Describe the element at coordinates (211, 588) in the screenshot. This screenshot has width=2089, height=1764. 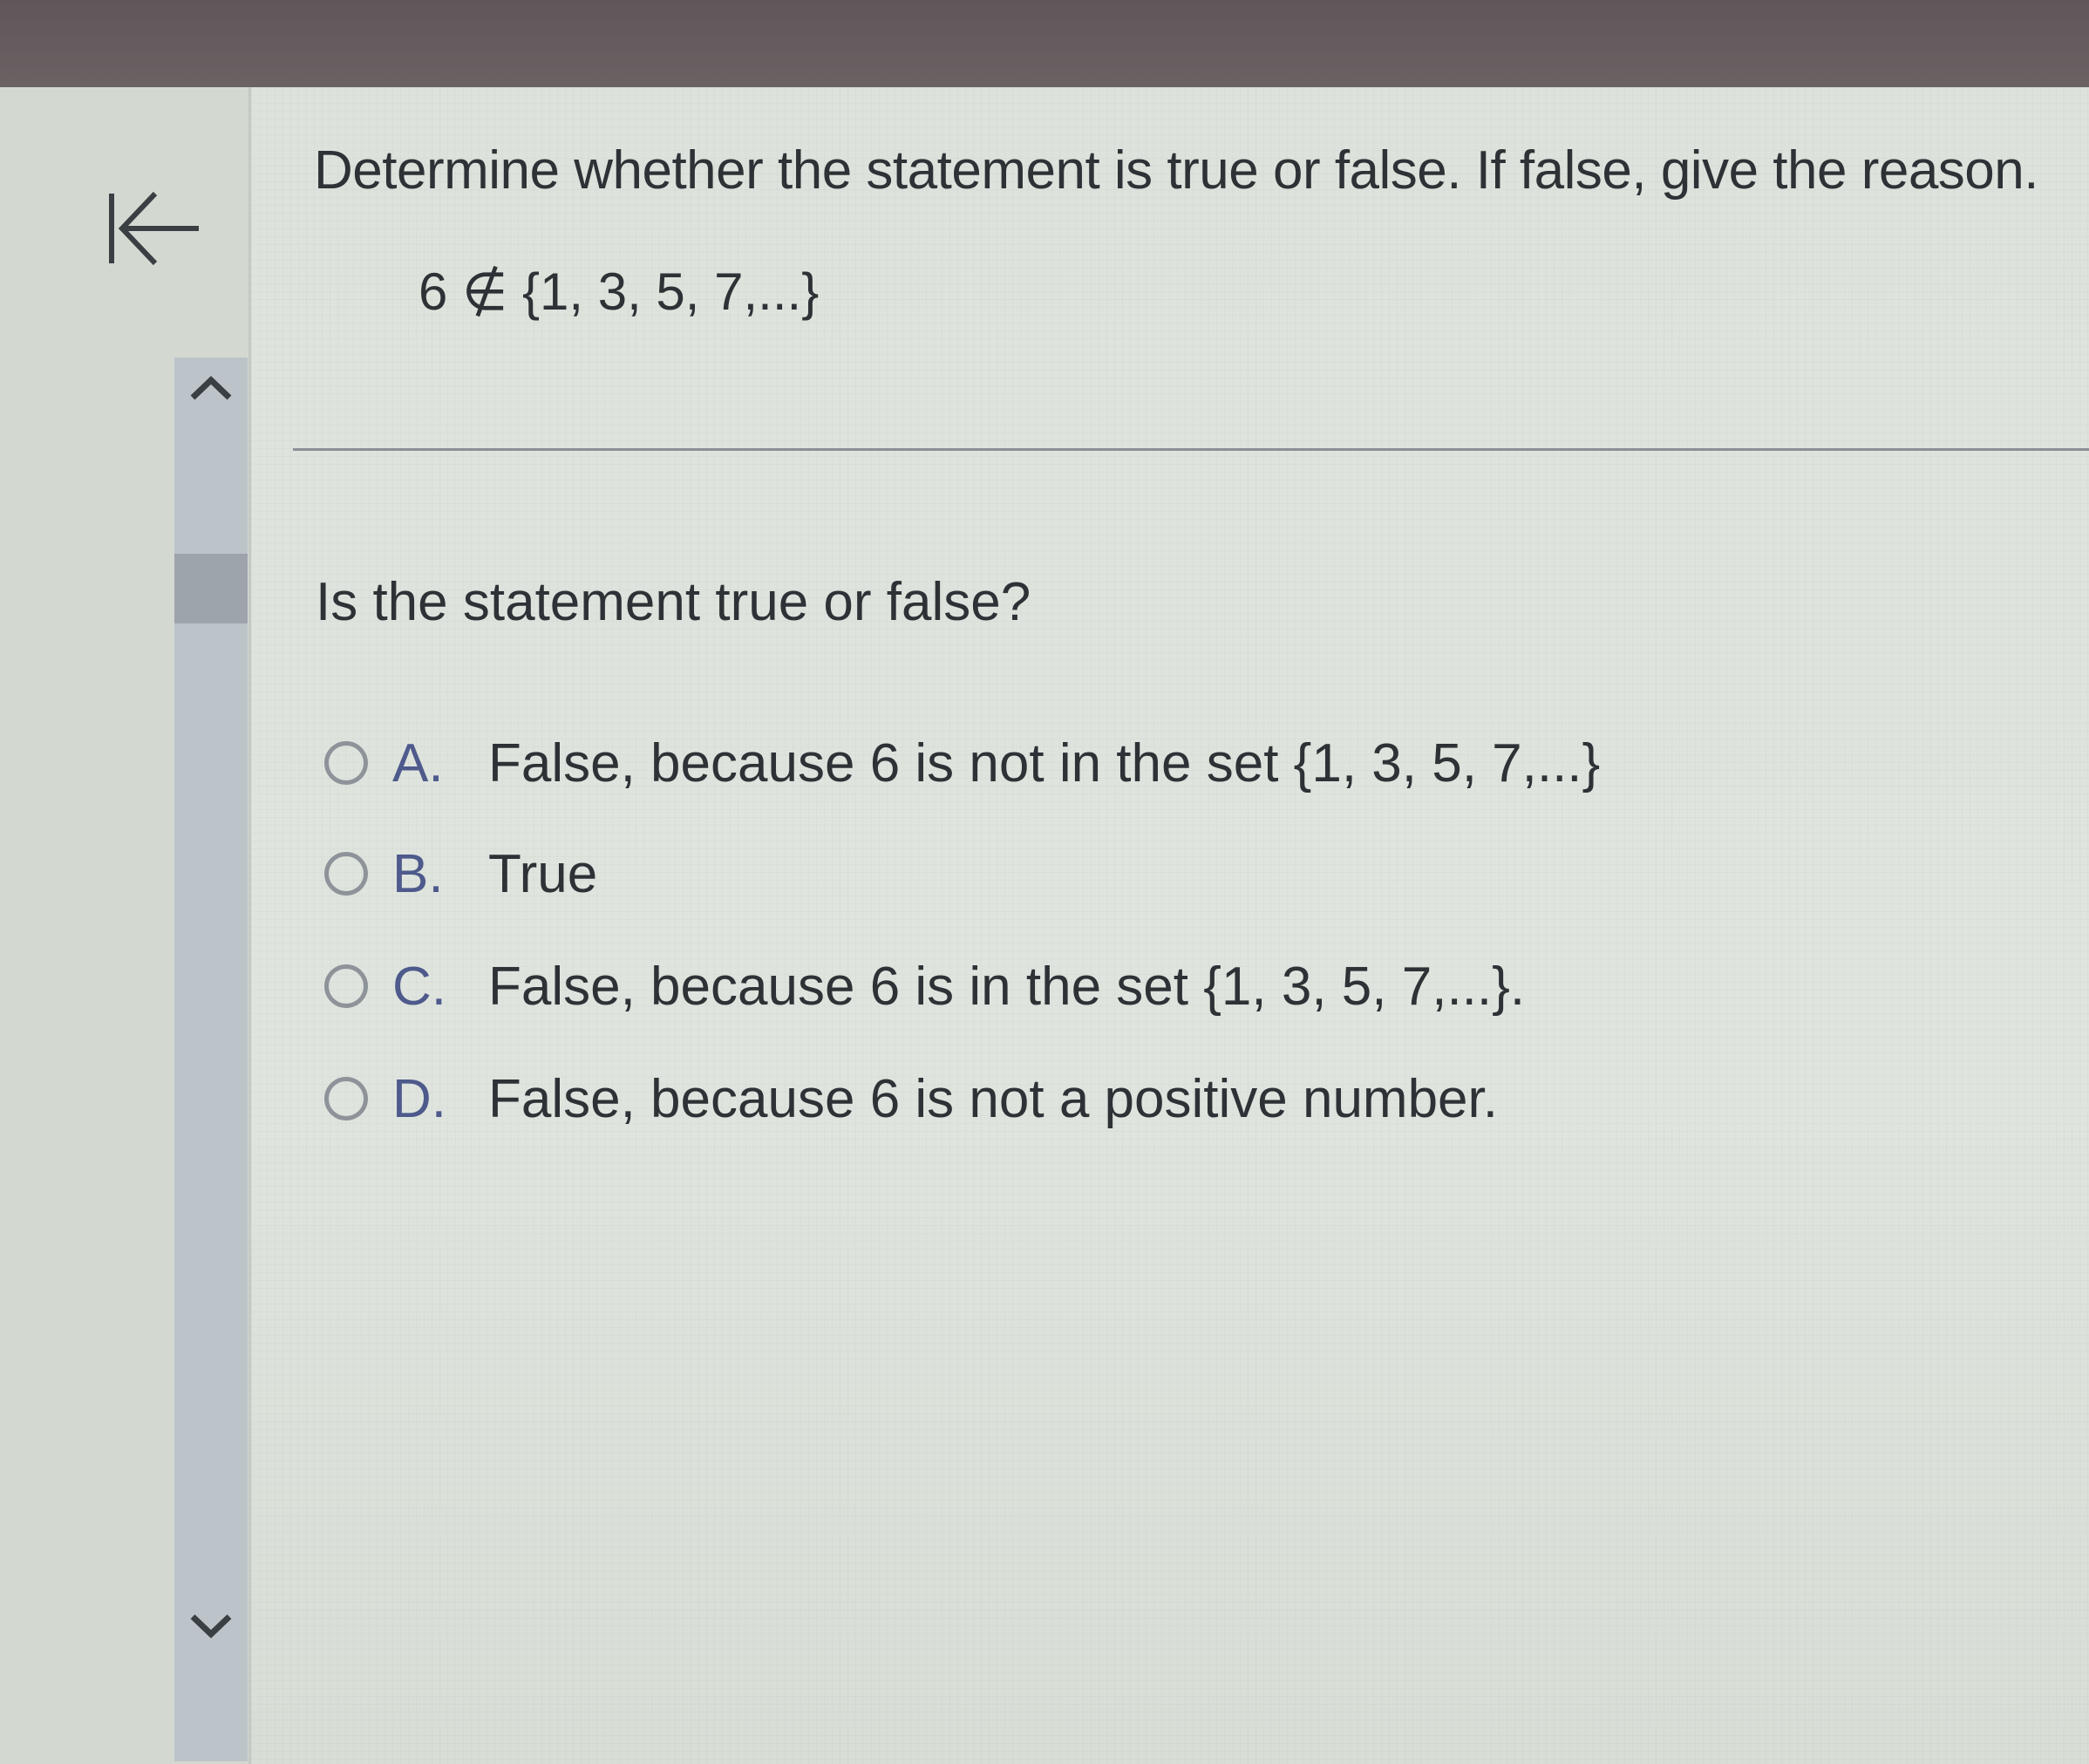
I see `scrollbar-thumb` at that location.